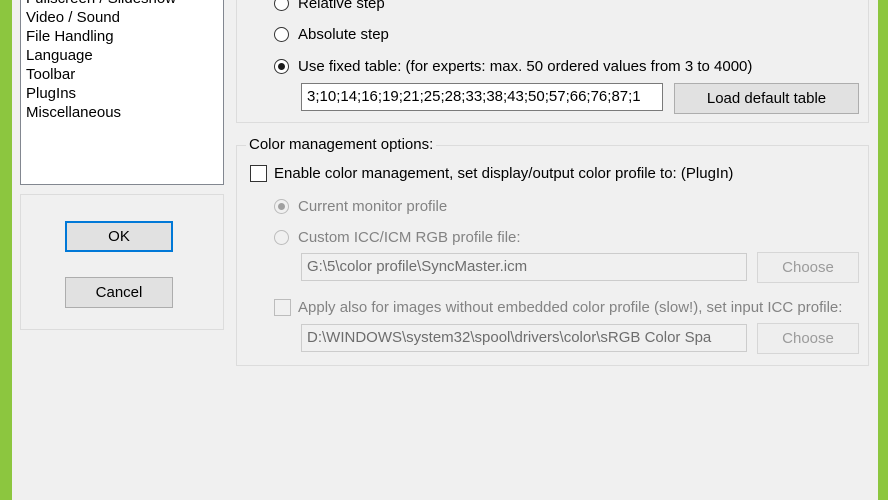  I want to click on color-management-title: Color management options:, so click(341, 144).